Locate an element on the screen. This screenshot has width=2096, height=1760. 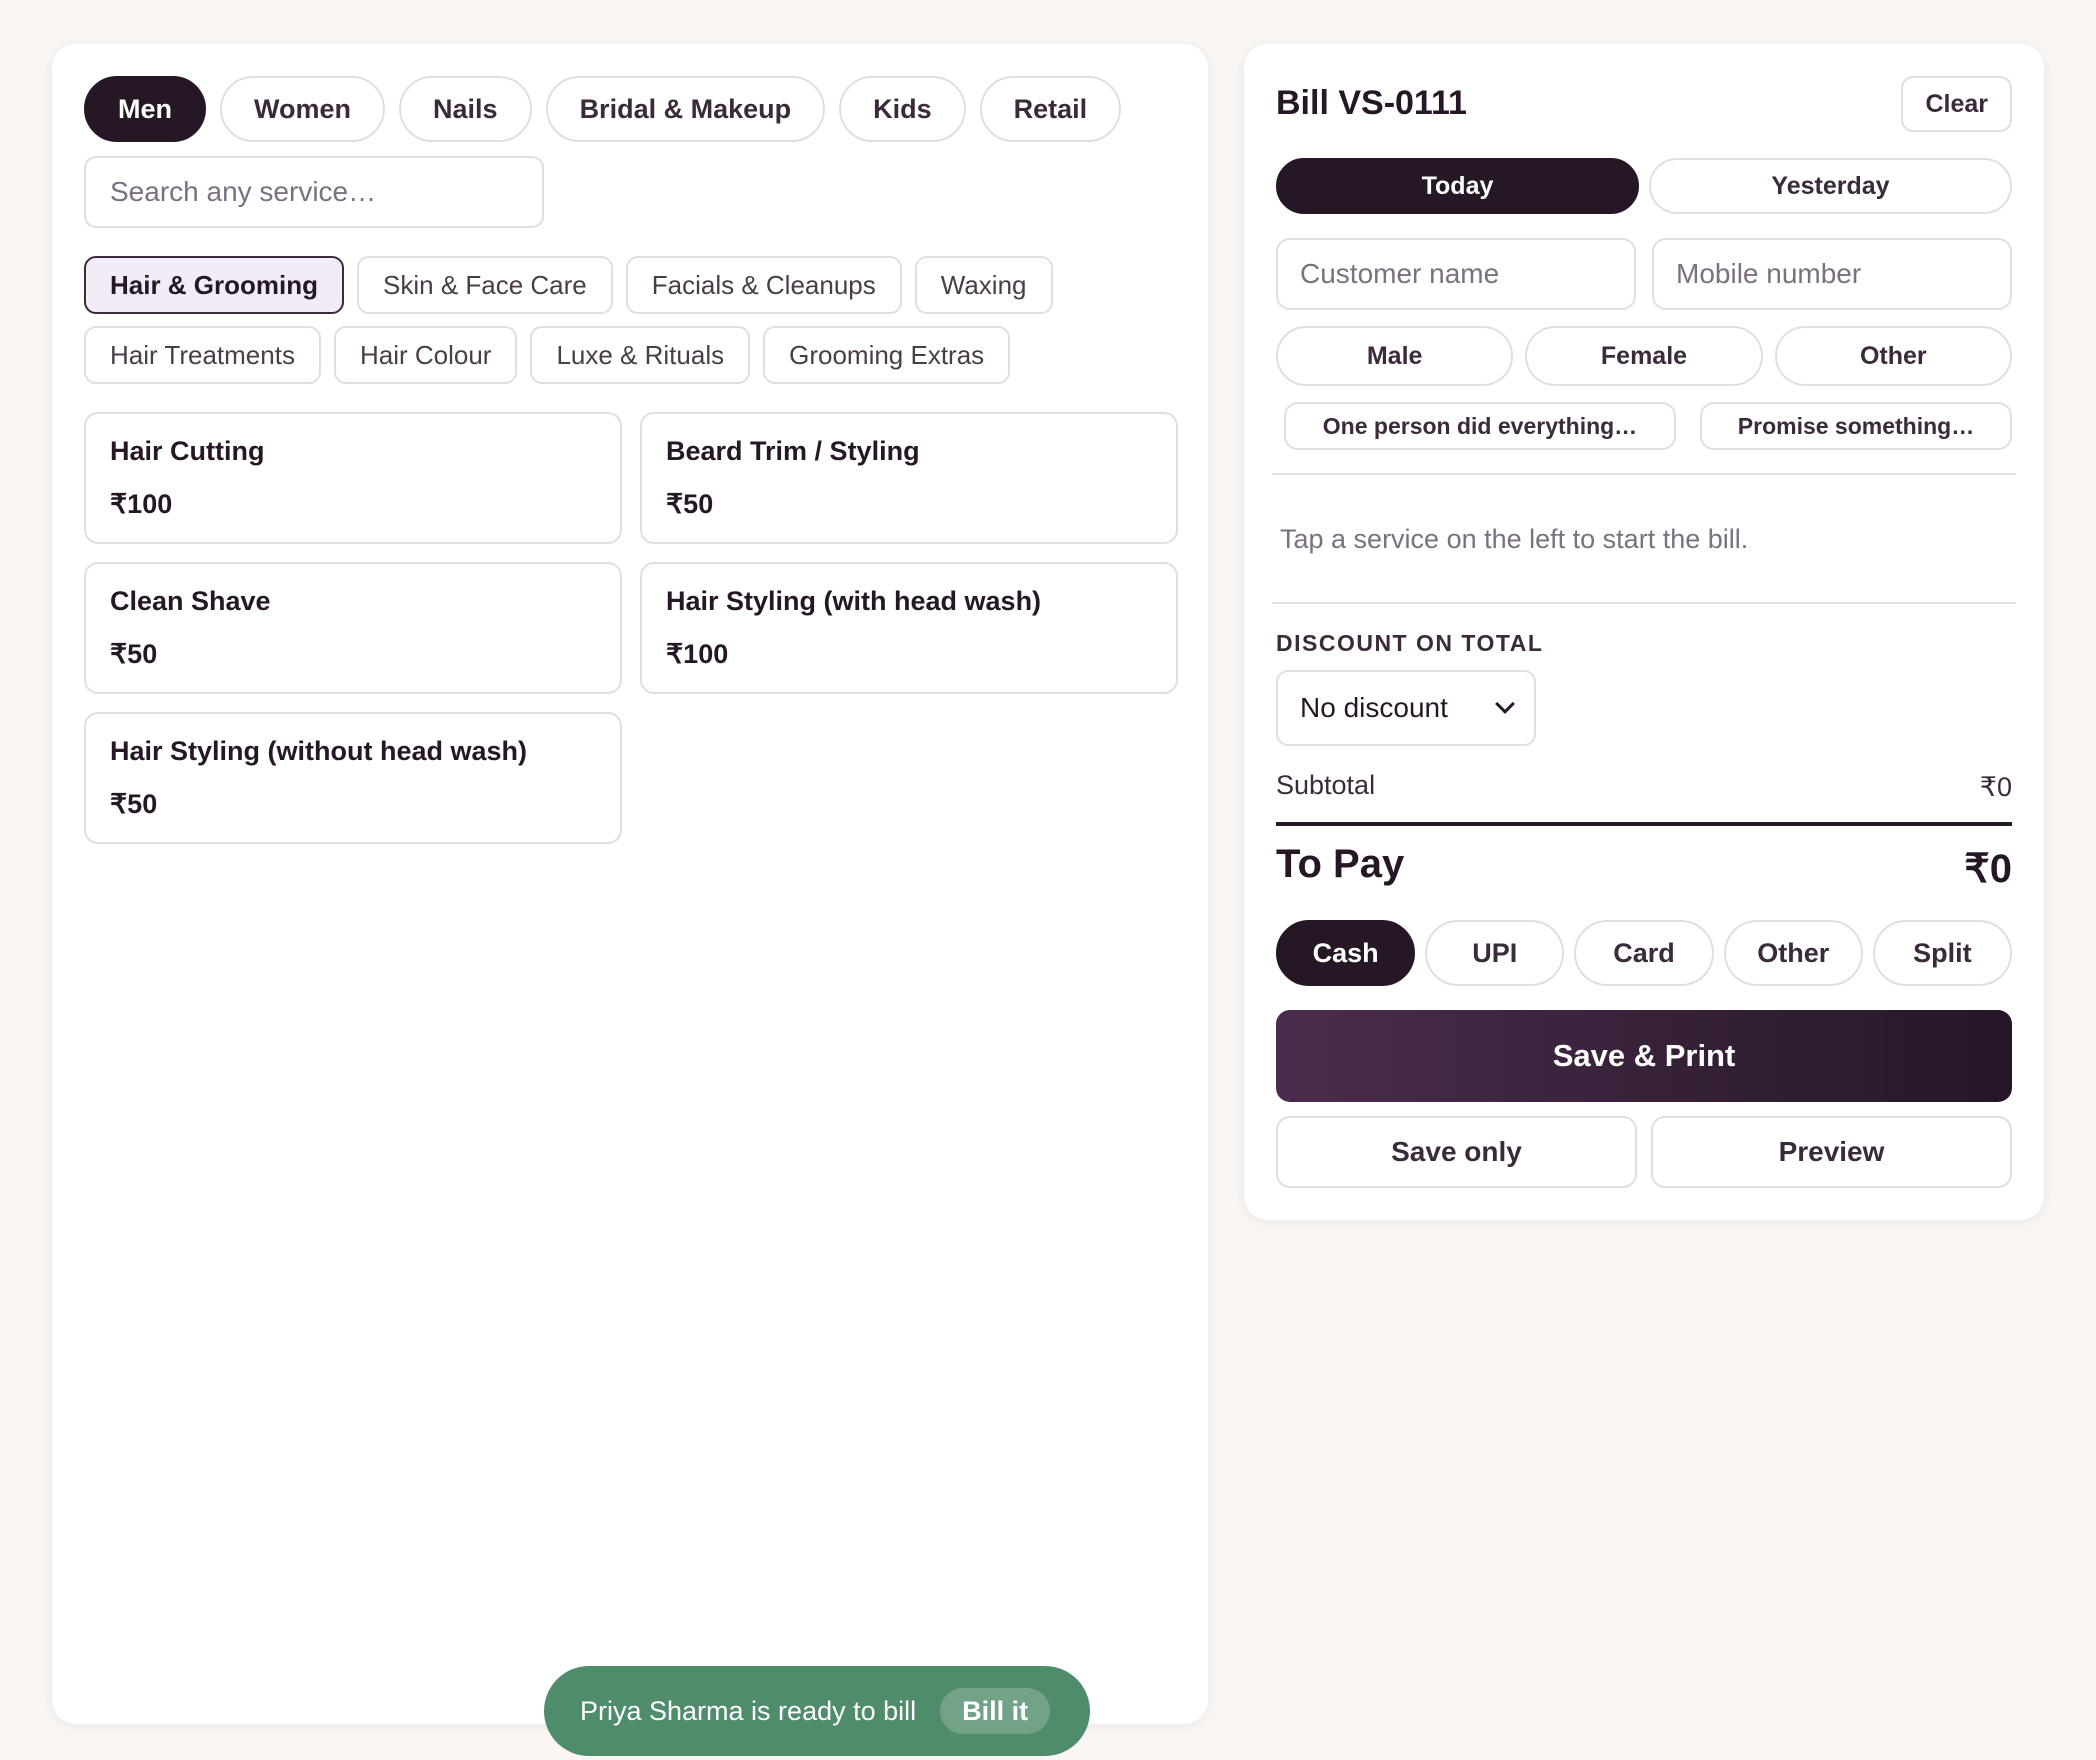
service-card-beard-trim: Beard Trim / Styling ₹50 is located at coordinates (909, 478).